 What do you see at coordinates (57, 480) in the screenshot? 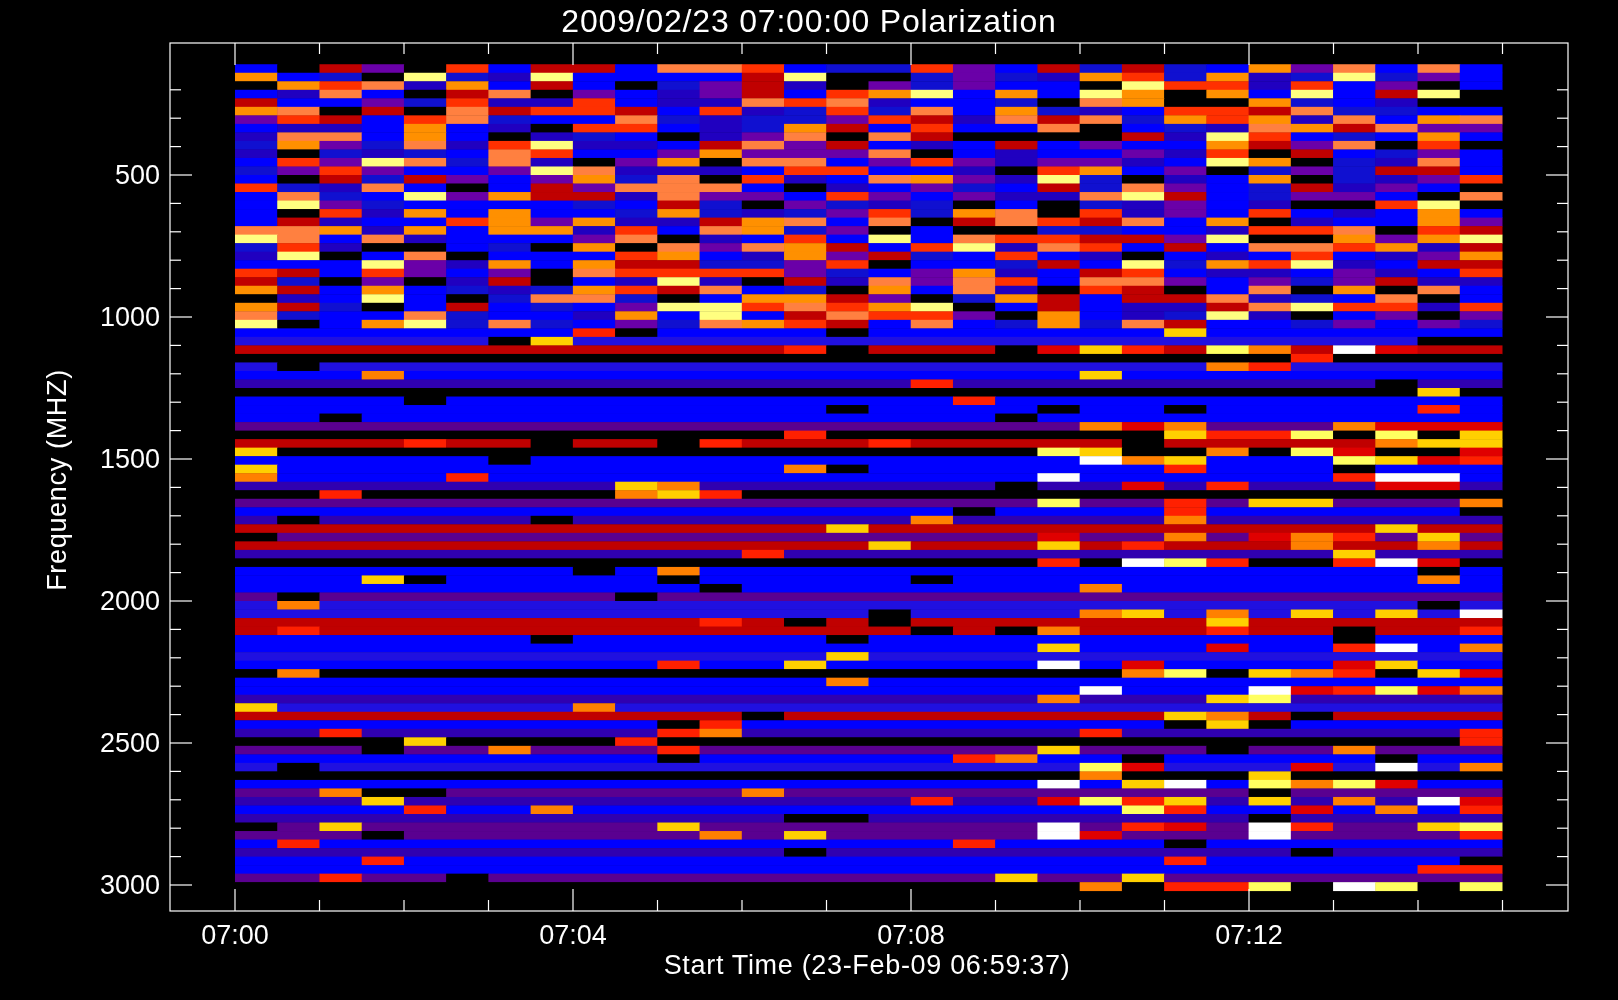
I see `y-axis-label: Frequency (MHZ)` at bounding box center [57, 480].